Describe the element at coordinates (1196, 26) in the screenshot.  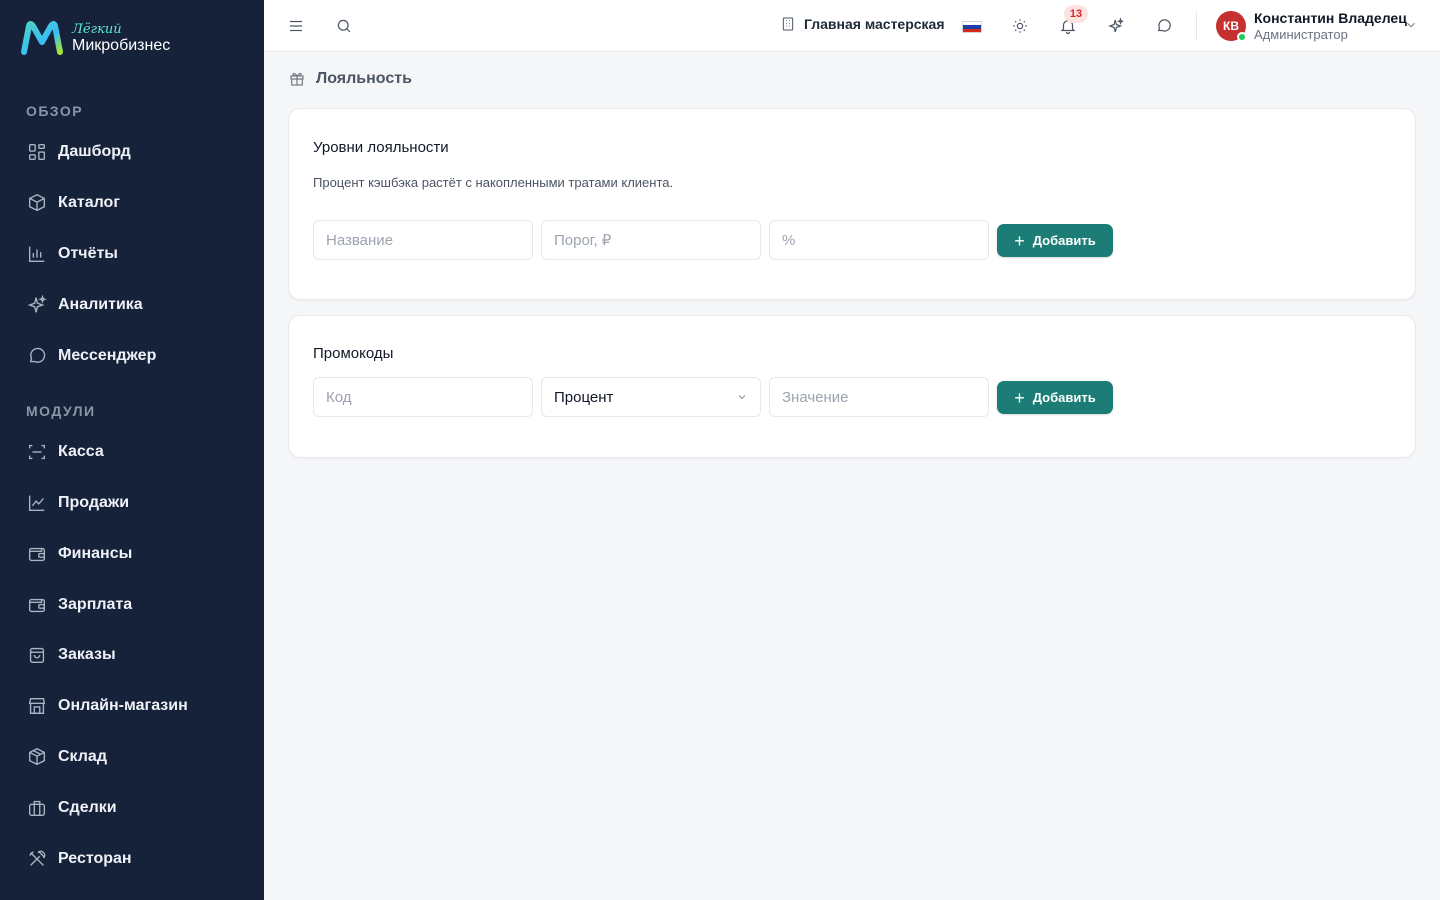
I see `topbar-divider` at that location.